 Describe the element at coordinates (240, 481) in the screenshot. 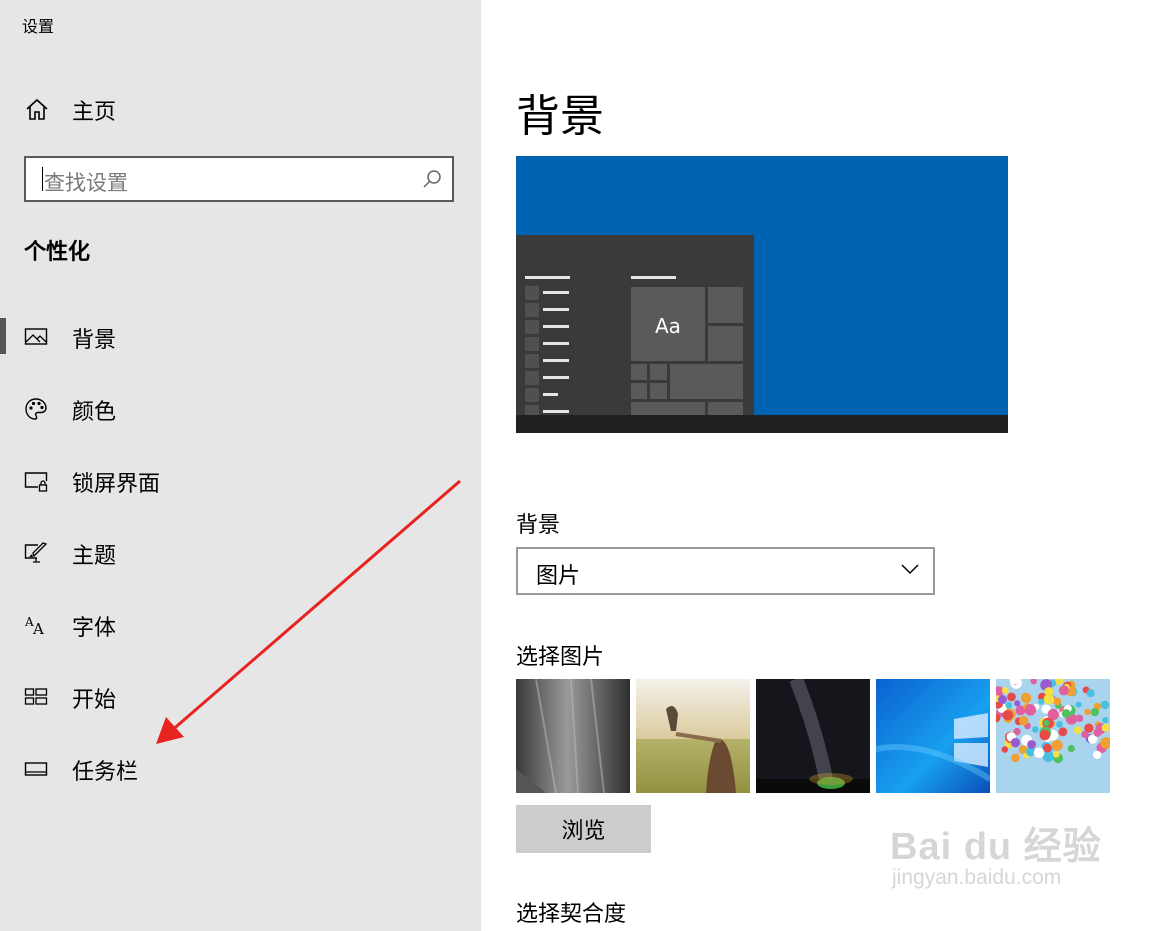

I see `sidebar-item-lock-screen: 锁屏界面` at that location.